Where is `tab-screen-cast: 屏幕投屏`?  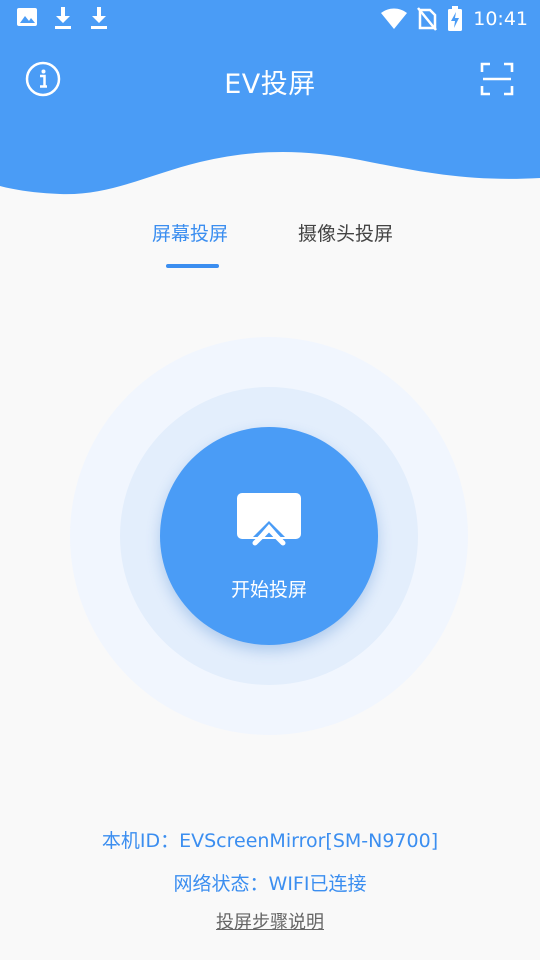 tab-screen-cast: 屏幕投屏 is located at coordinates (190, 232).